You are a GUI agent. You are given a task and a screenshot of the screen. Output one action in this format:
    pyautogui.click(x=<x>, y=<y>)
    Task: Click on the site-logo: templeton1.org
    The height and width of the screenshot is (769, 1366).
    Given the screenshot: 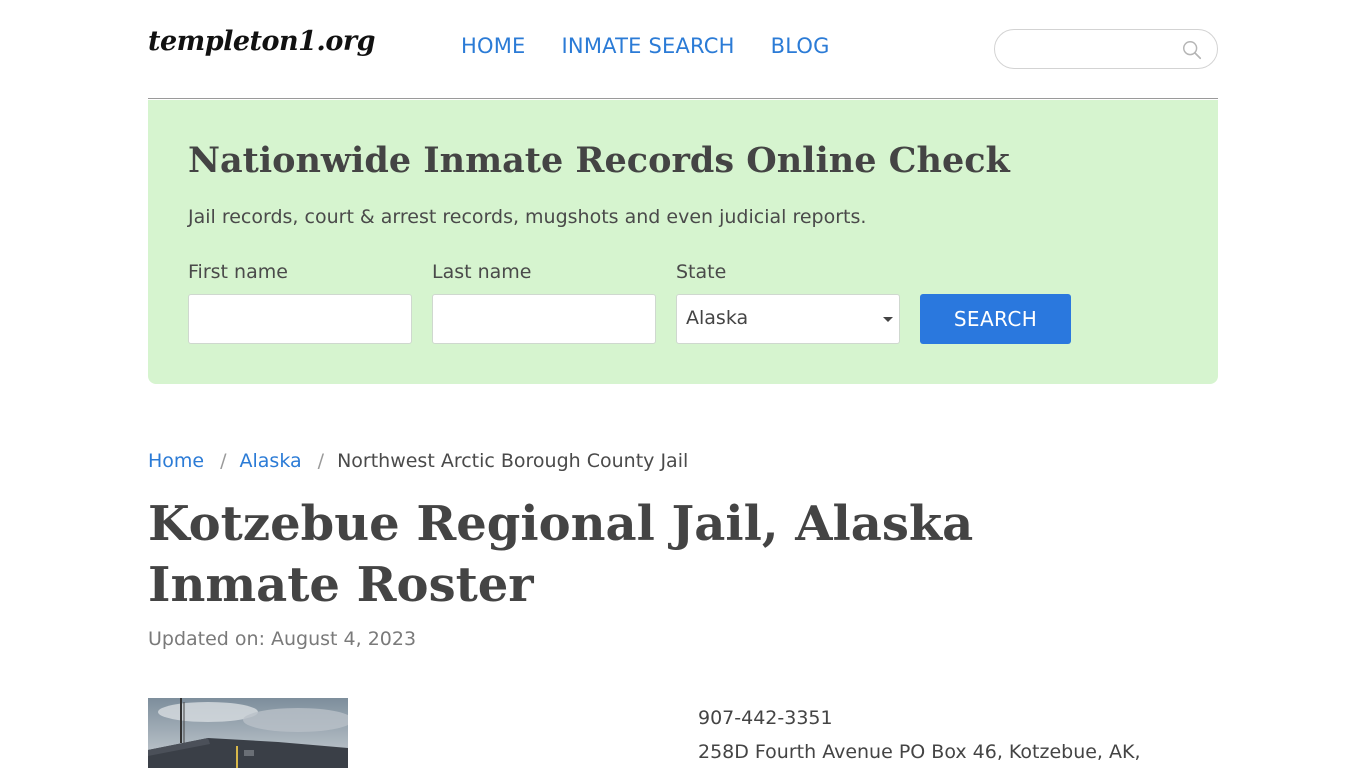 What is the action you would take?
    pyautogui.click(x=261, y=41)
    